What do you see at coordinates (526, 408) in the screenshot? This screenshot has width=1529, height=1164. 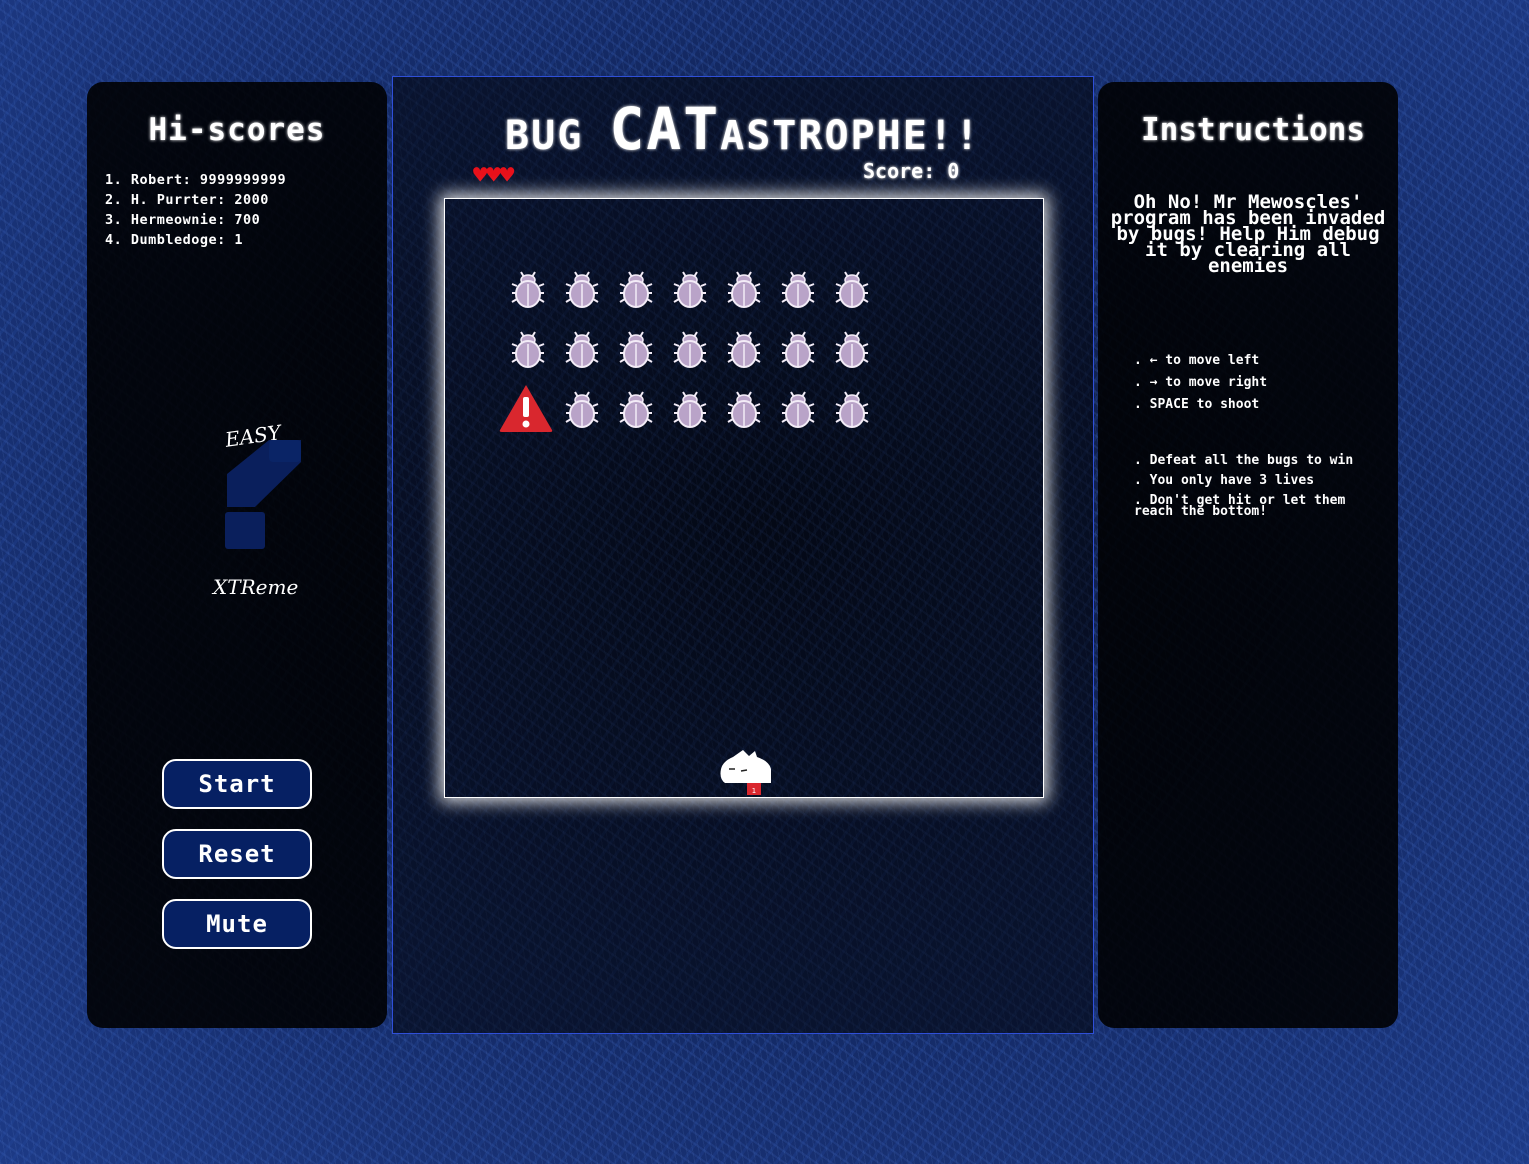 I see `warning-icon` at bounding box center [526, 408].